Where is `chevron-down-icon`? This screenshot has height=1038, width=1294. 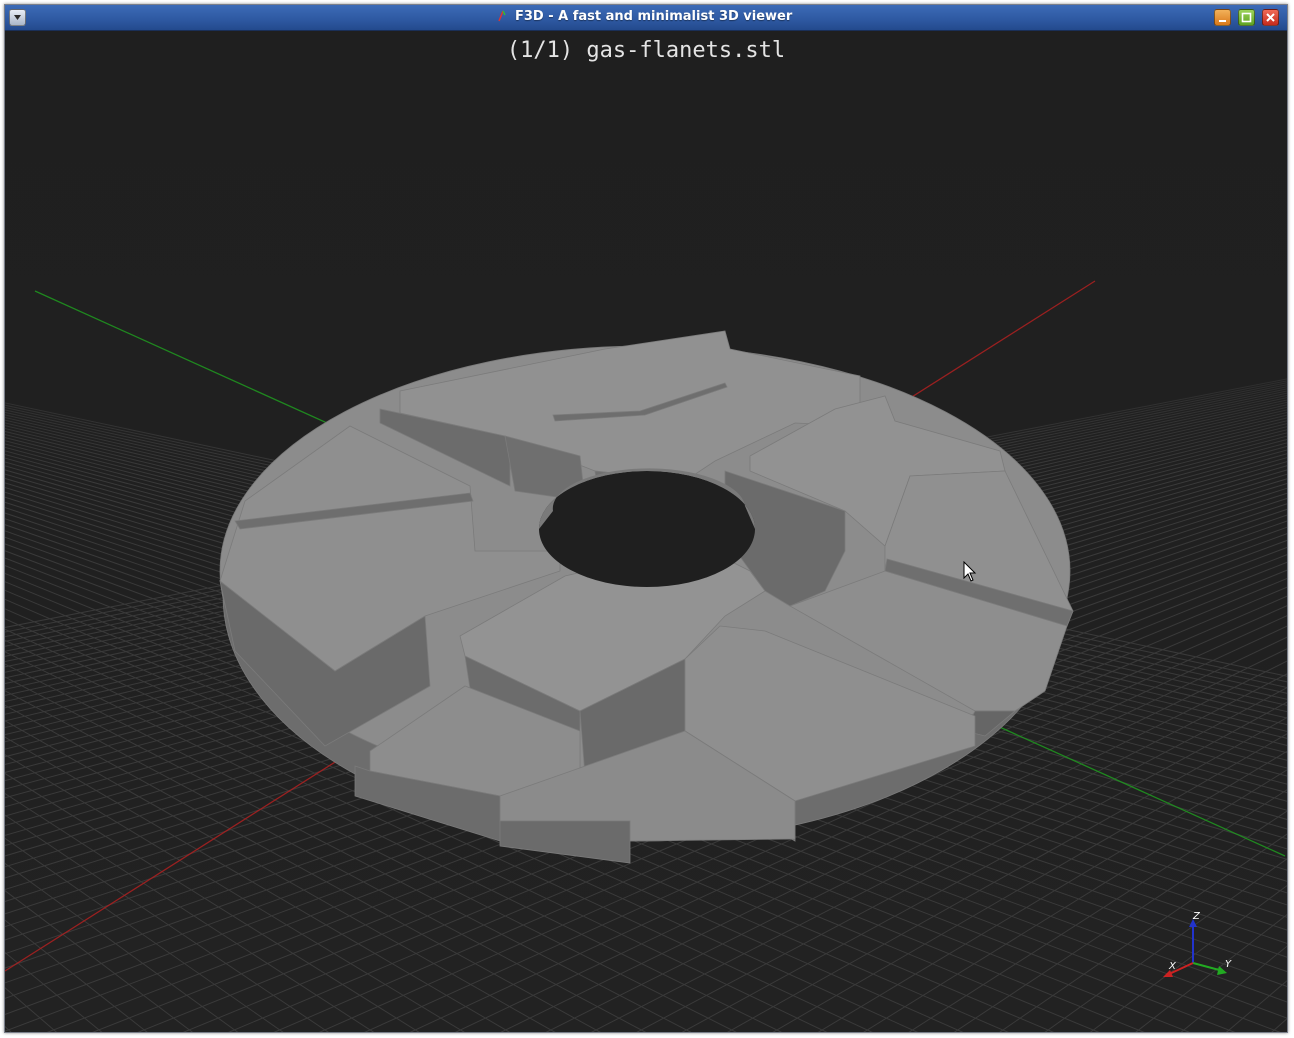 chevron-down-icon is located at coordinates (17, 17).